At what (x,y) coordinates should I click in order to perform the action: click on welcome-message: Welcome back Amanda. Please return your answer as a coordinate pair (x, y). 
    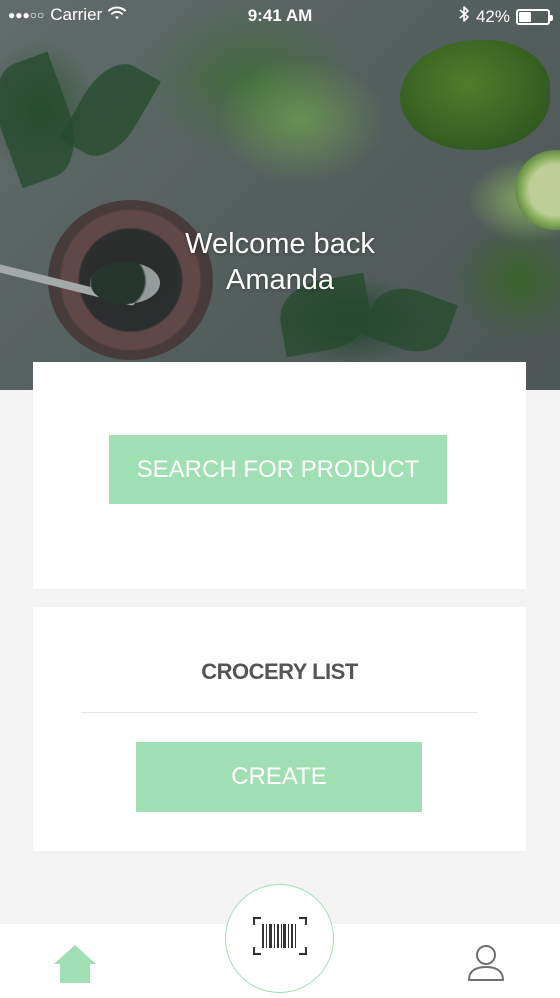
    Looking at the image, I should click on (280, 262).